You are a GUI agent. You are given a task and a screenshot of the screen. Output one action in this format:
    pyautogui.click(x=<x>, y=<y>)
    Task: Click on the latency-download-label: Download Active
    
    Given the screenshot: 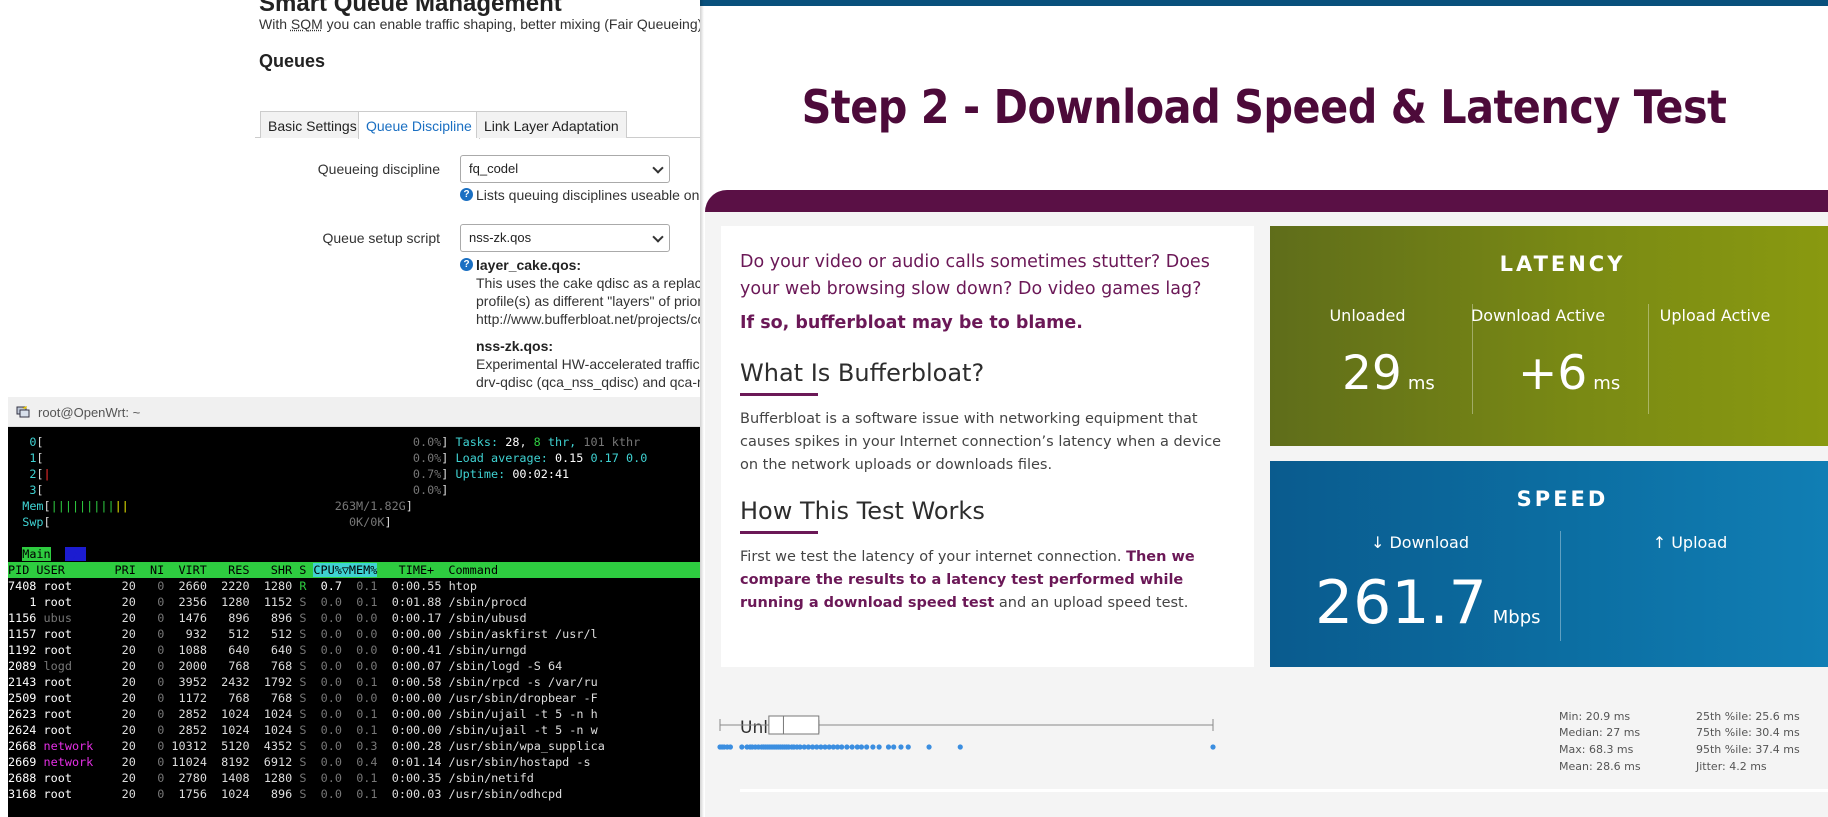 What is the action you would take?
    pyautogui.click(x=1538, y=315)
    